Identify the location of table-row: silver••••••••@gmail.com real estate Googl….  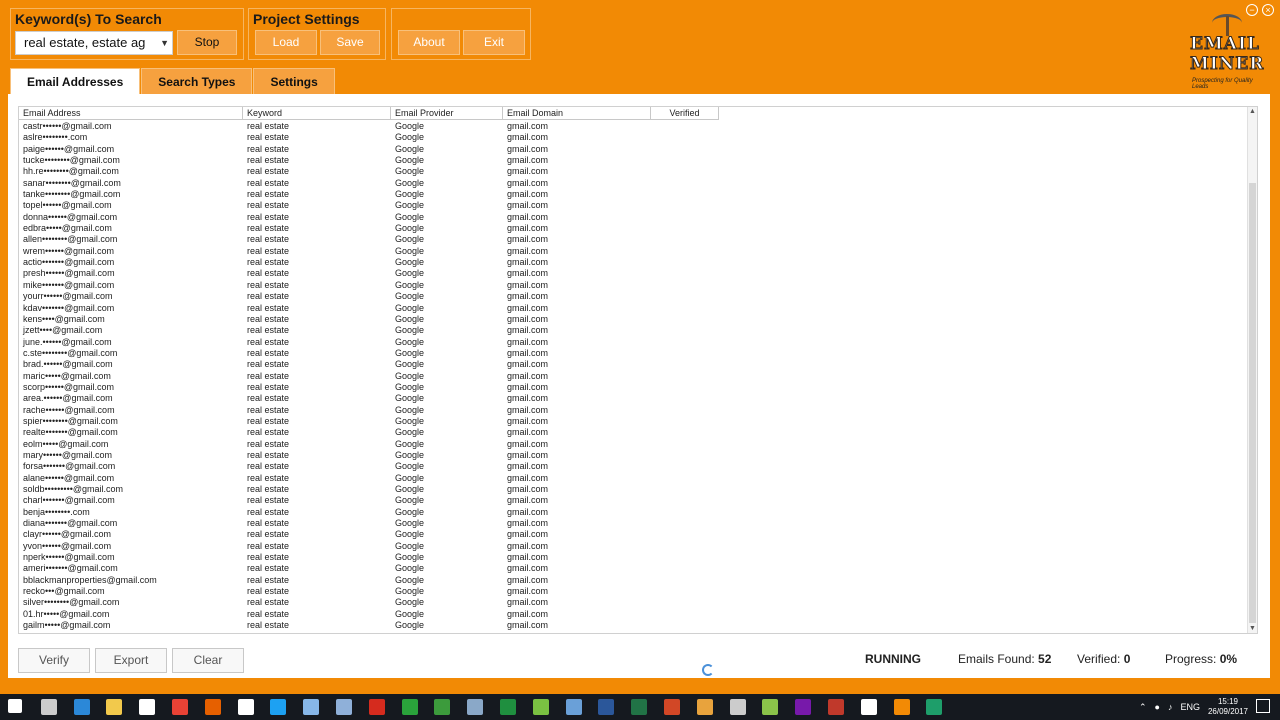
(369, 602).